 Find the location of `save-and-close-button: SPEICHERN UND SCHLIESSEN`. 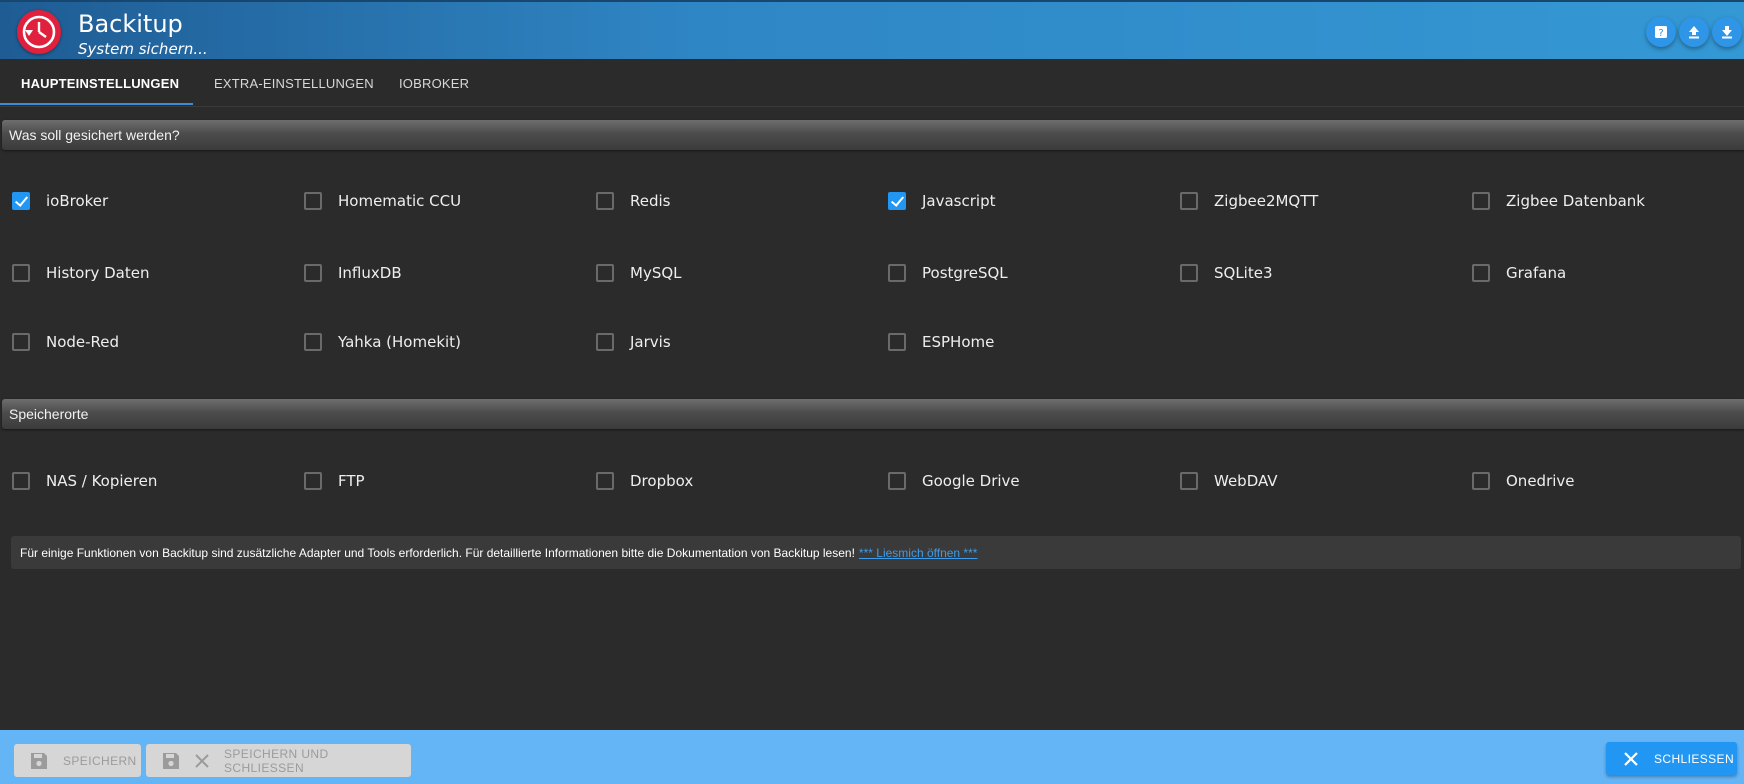

save-and-close-button: SPEICHERN UND SCHLIESSEN is located at coordinates (278, 760).